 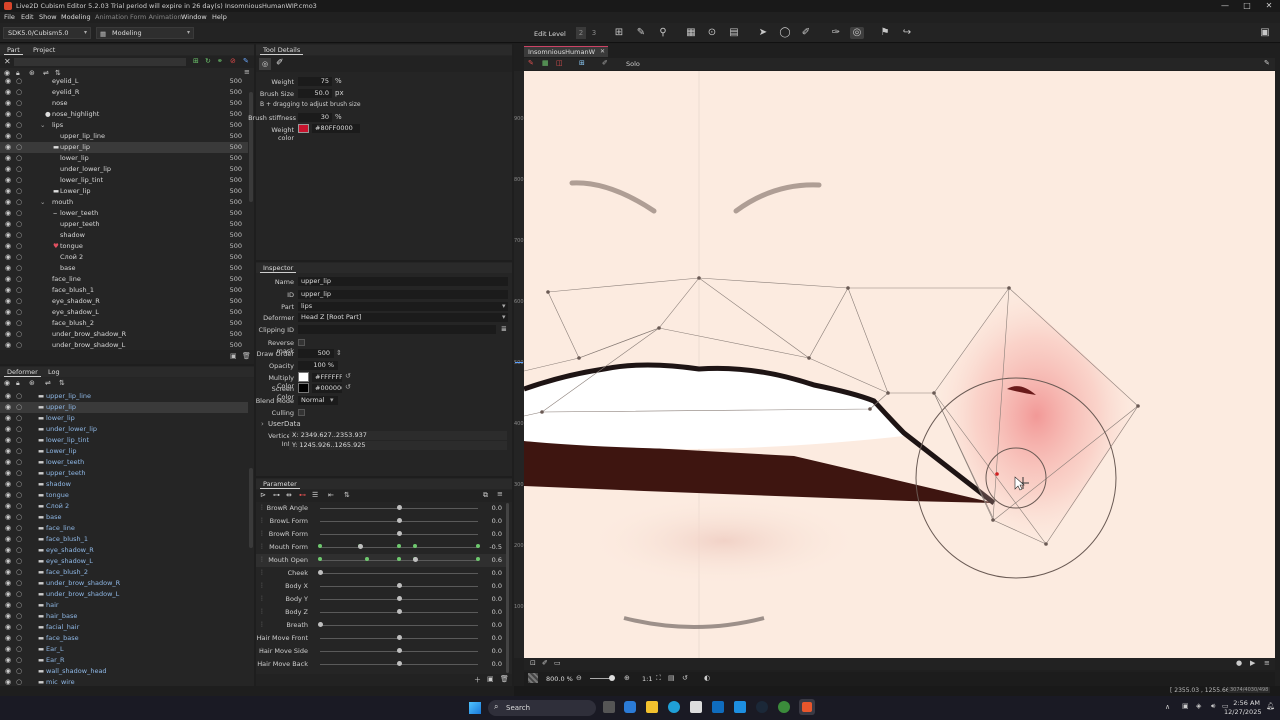 What do you see at coordinates (381, 625) in the screenshot?
I see `parameter-row: ⋮ Breath 0.0` at bounding box center [381, 625].